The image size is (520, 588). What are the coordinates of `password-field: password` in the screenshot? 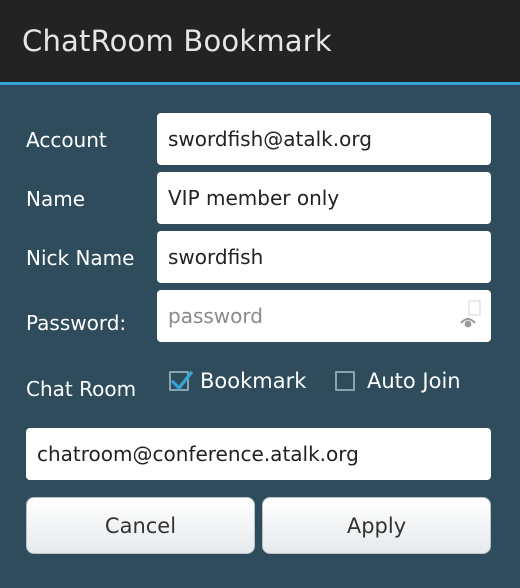 It's located at (324, 316).